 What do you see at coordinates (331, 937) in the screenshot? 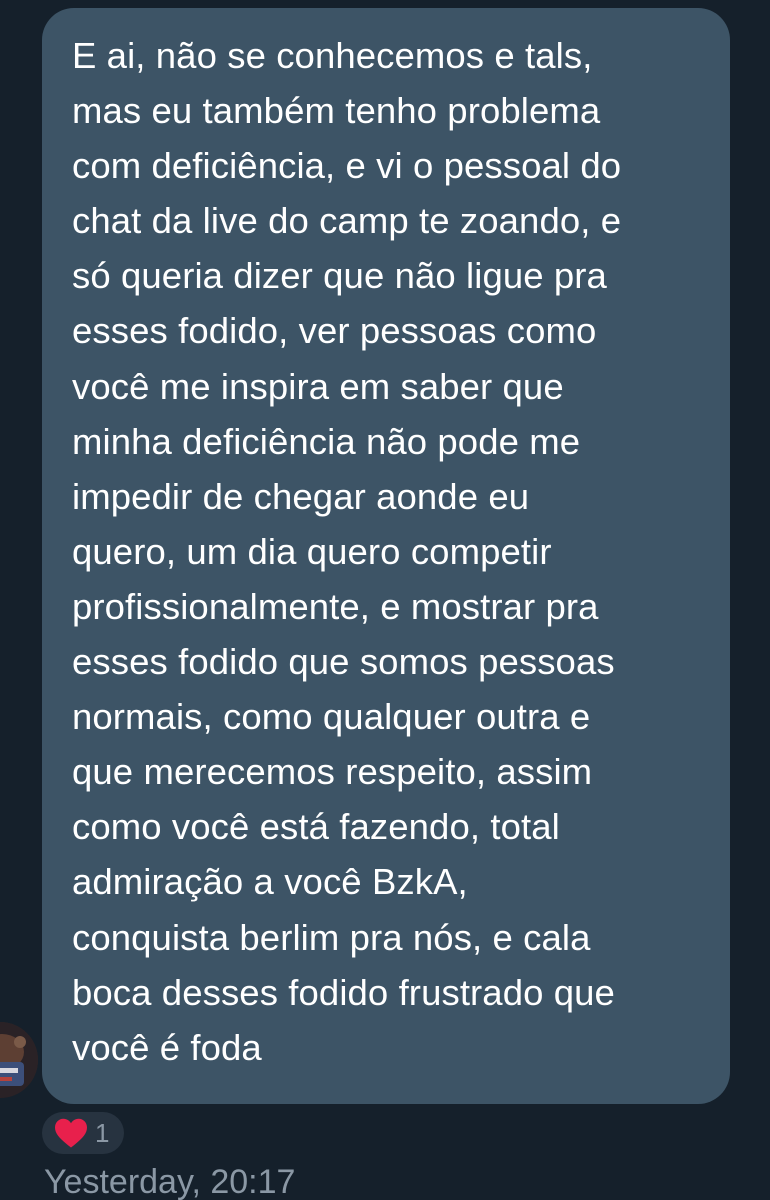
I see `message-line: conquista berlim pra nós, e cala` at bounding box center [331, 937].